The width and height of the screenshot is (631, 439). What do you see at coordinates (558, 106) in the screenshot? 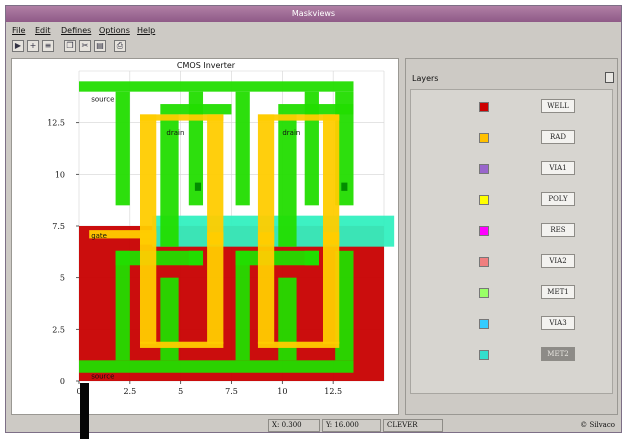
I see `layer-button-well: WELL` at bounding box center [558, 106].